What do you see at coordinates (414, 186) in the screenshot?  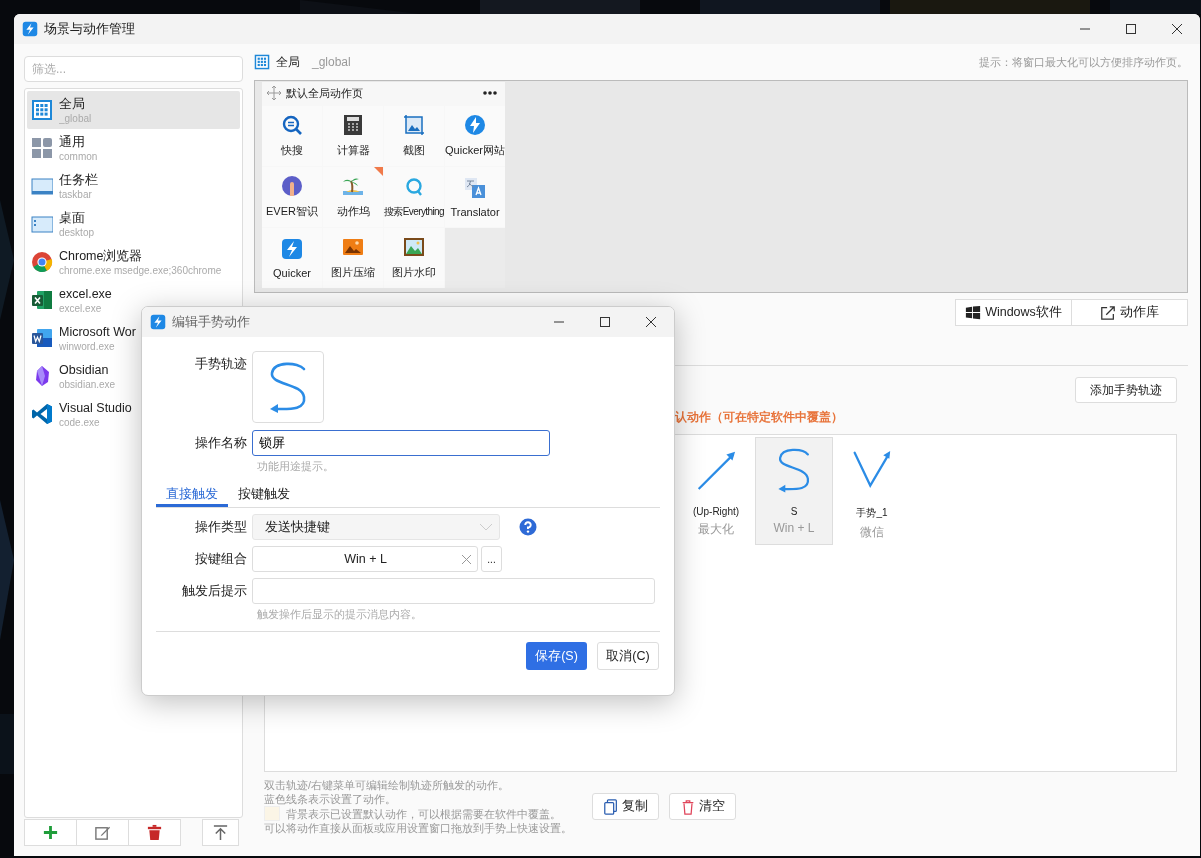 I see `search-ring-icon` at bounding box center [414, 186].